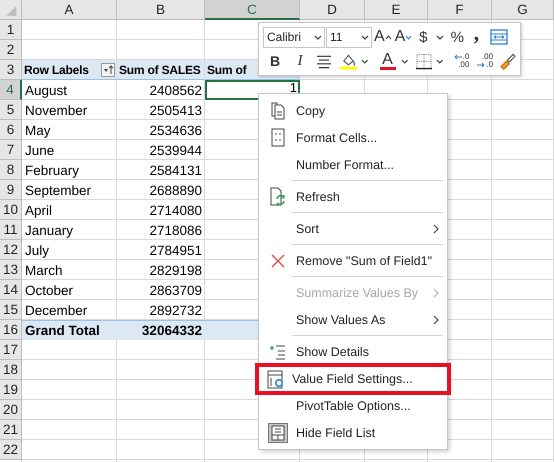 This screenshot has height=462, width=554. Describe the element at coordinates (175, 230) in the screenshot. I see `table-cell: 2718086` at that location.